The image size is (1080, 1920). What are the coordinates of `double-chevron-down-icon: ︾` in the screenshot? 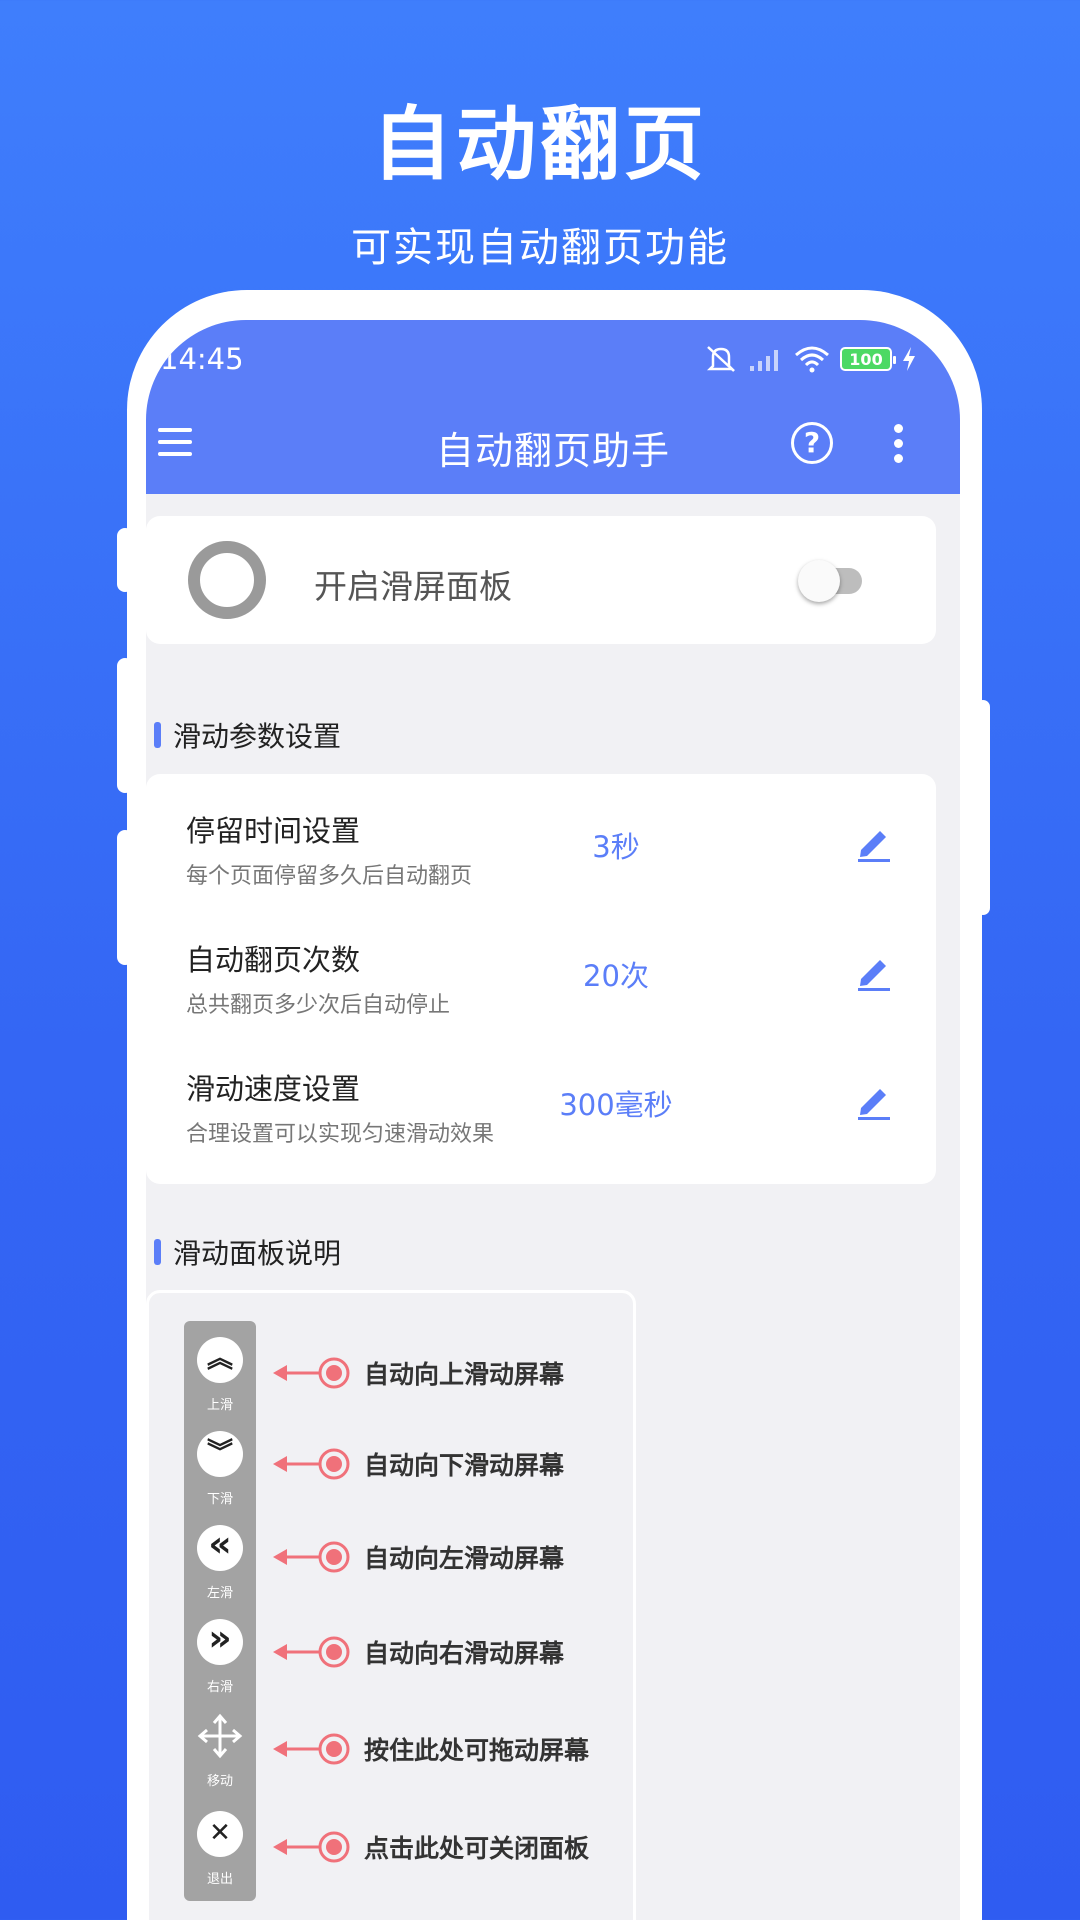 It's located at (220, 1454).